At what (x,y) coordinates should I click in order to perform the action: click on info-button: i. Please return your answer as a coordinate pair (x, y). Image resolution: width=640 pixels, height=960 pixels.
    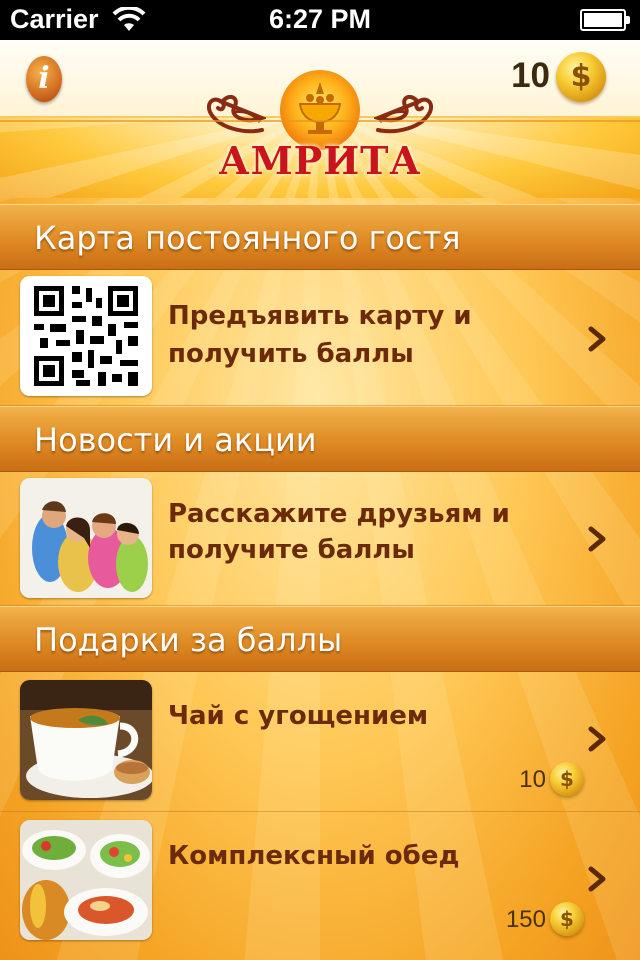
    Looking at the image, I should click on (44, 79).